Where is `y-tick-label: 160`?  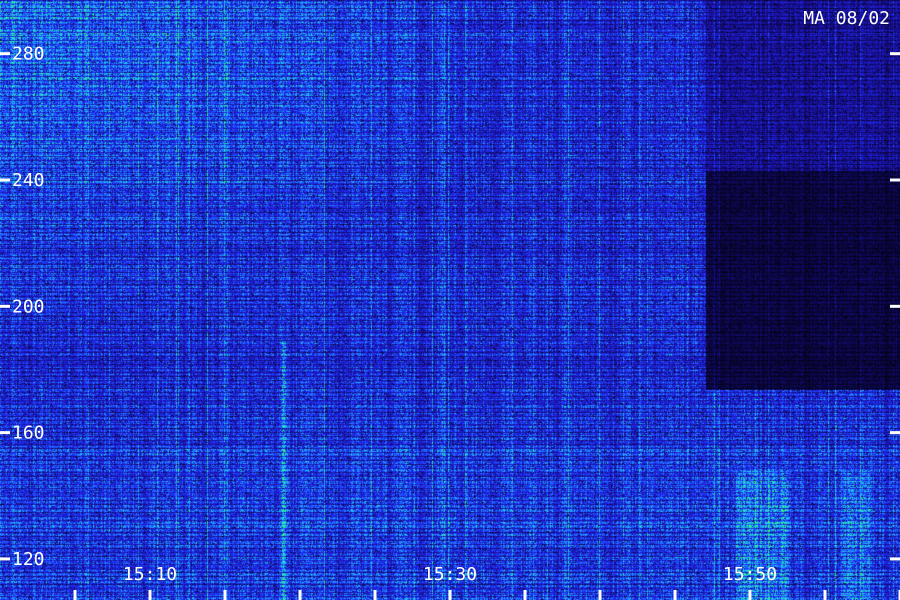
y-tick-label: 160 is located at coordinates (28, 433).